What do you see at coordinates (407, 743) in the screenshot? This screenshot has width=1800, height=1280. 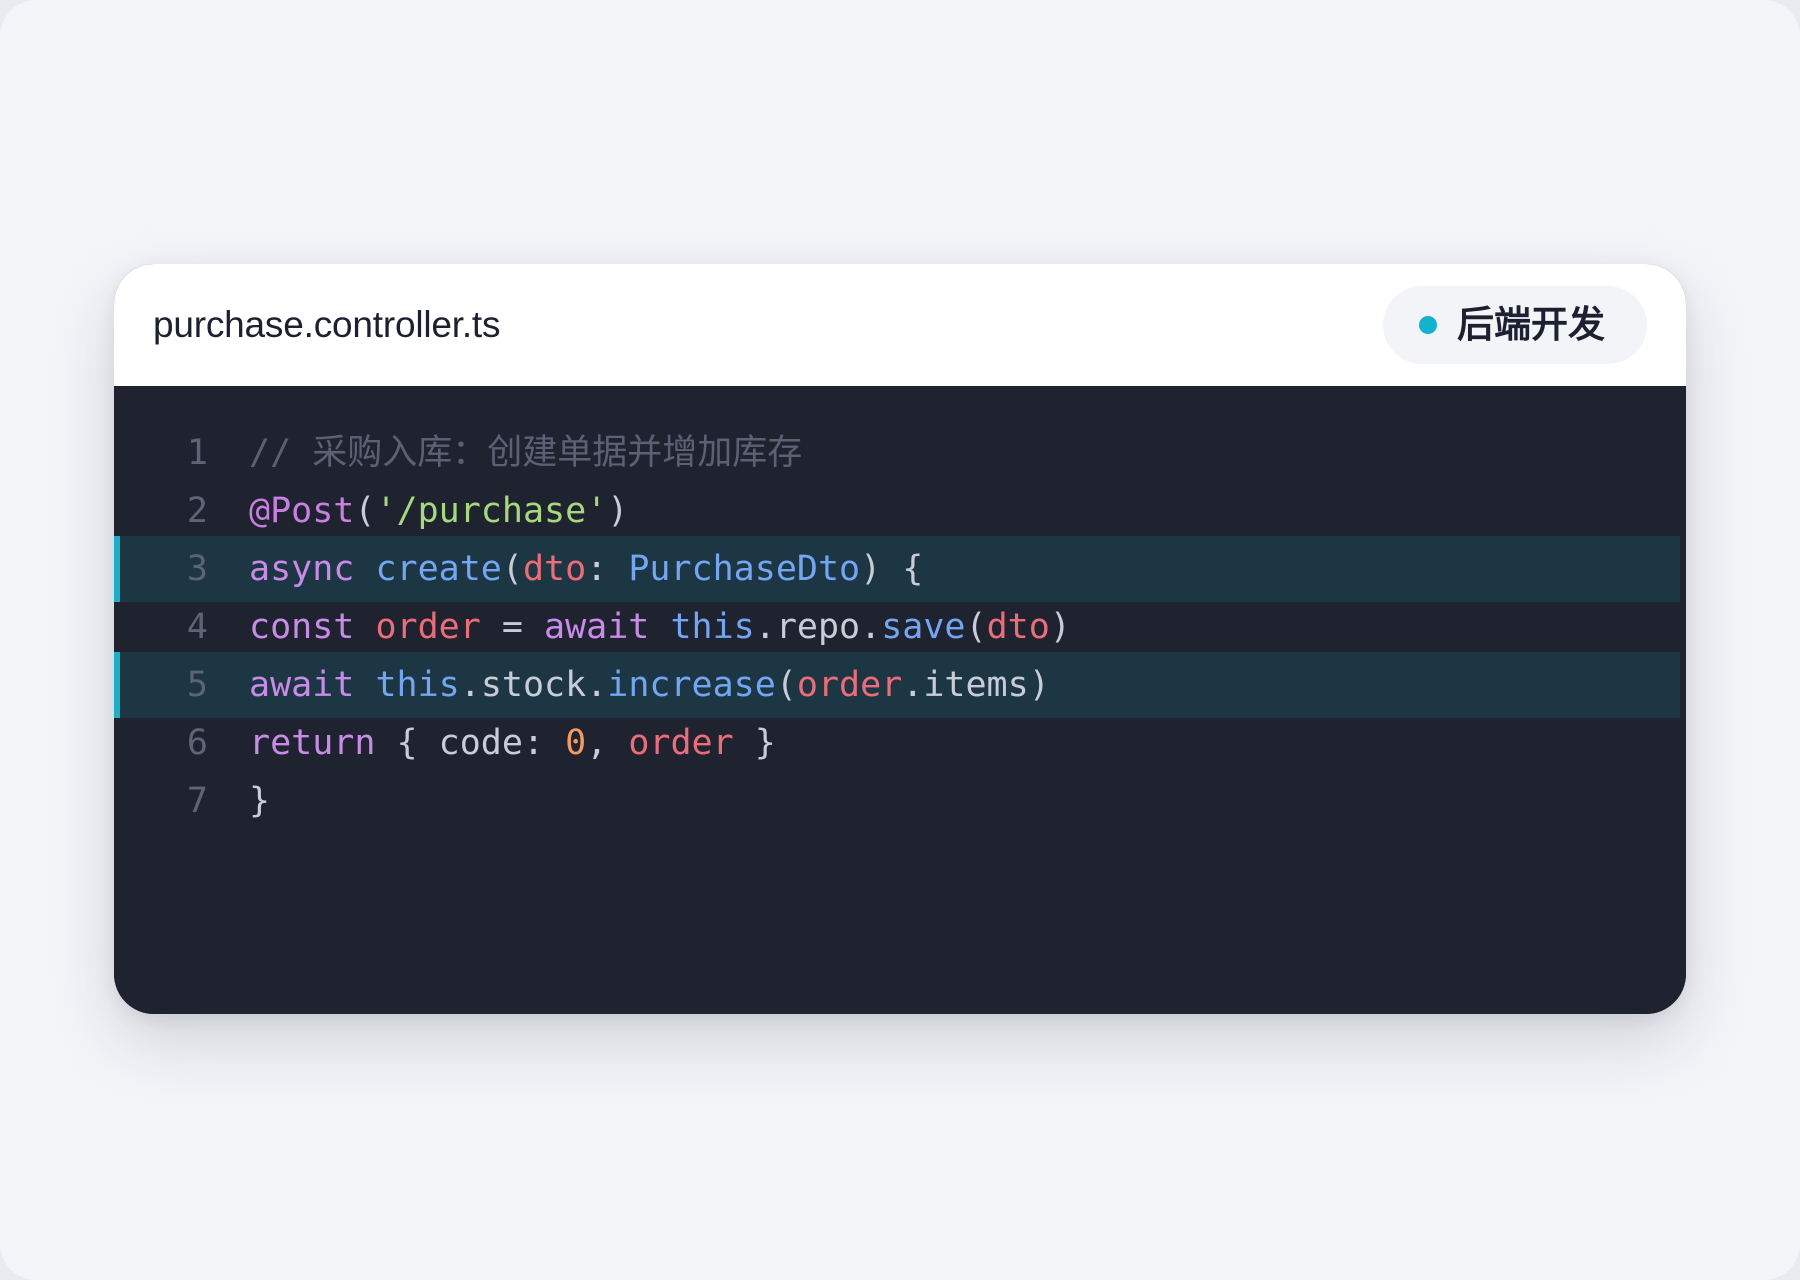 I see `code-token-punct: {` at bounding box center [407, 743].